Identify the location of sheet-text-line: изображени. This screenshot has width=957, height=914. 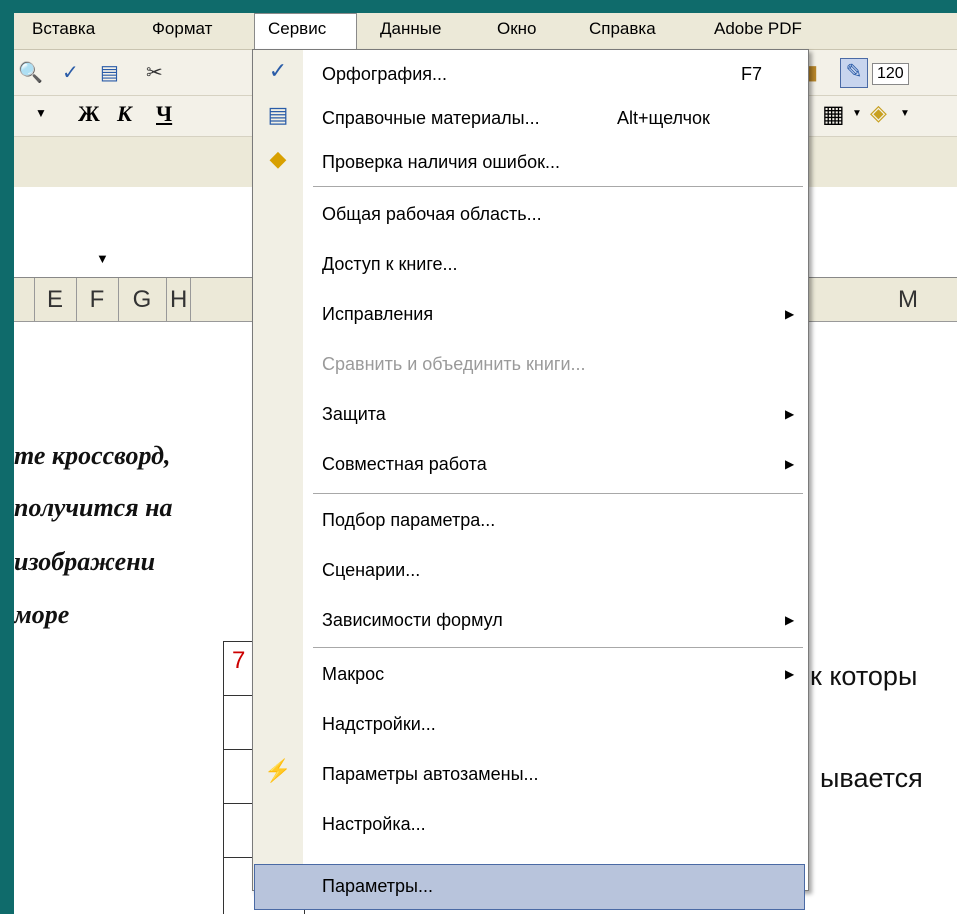
(85, 561).